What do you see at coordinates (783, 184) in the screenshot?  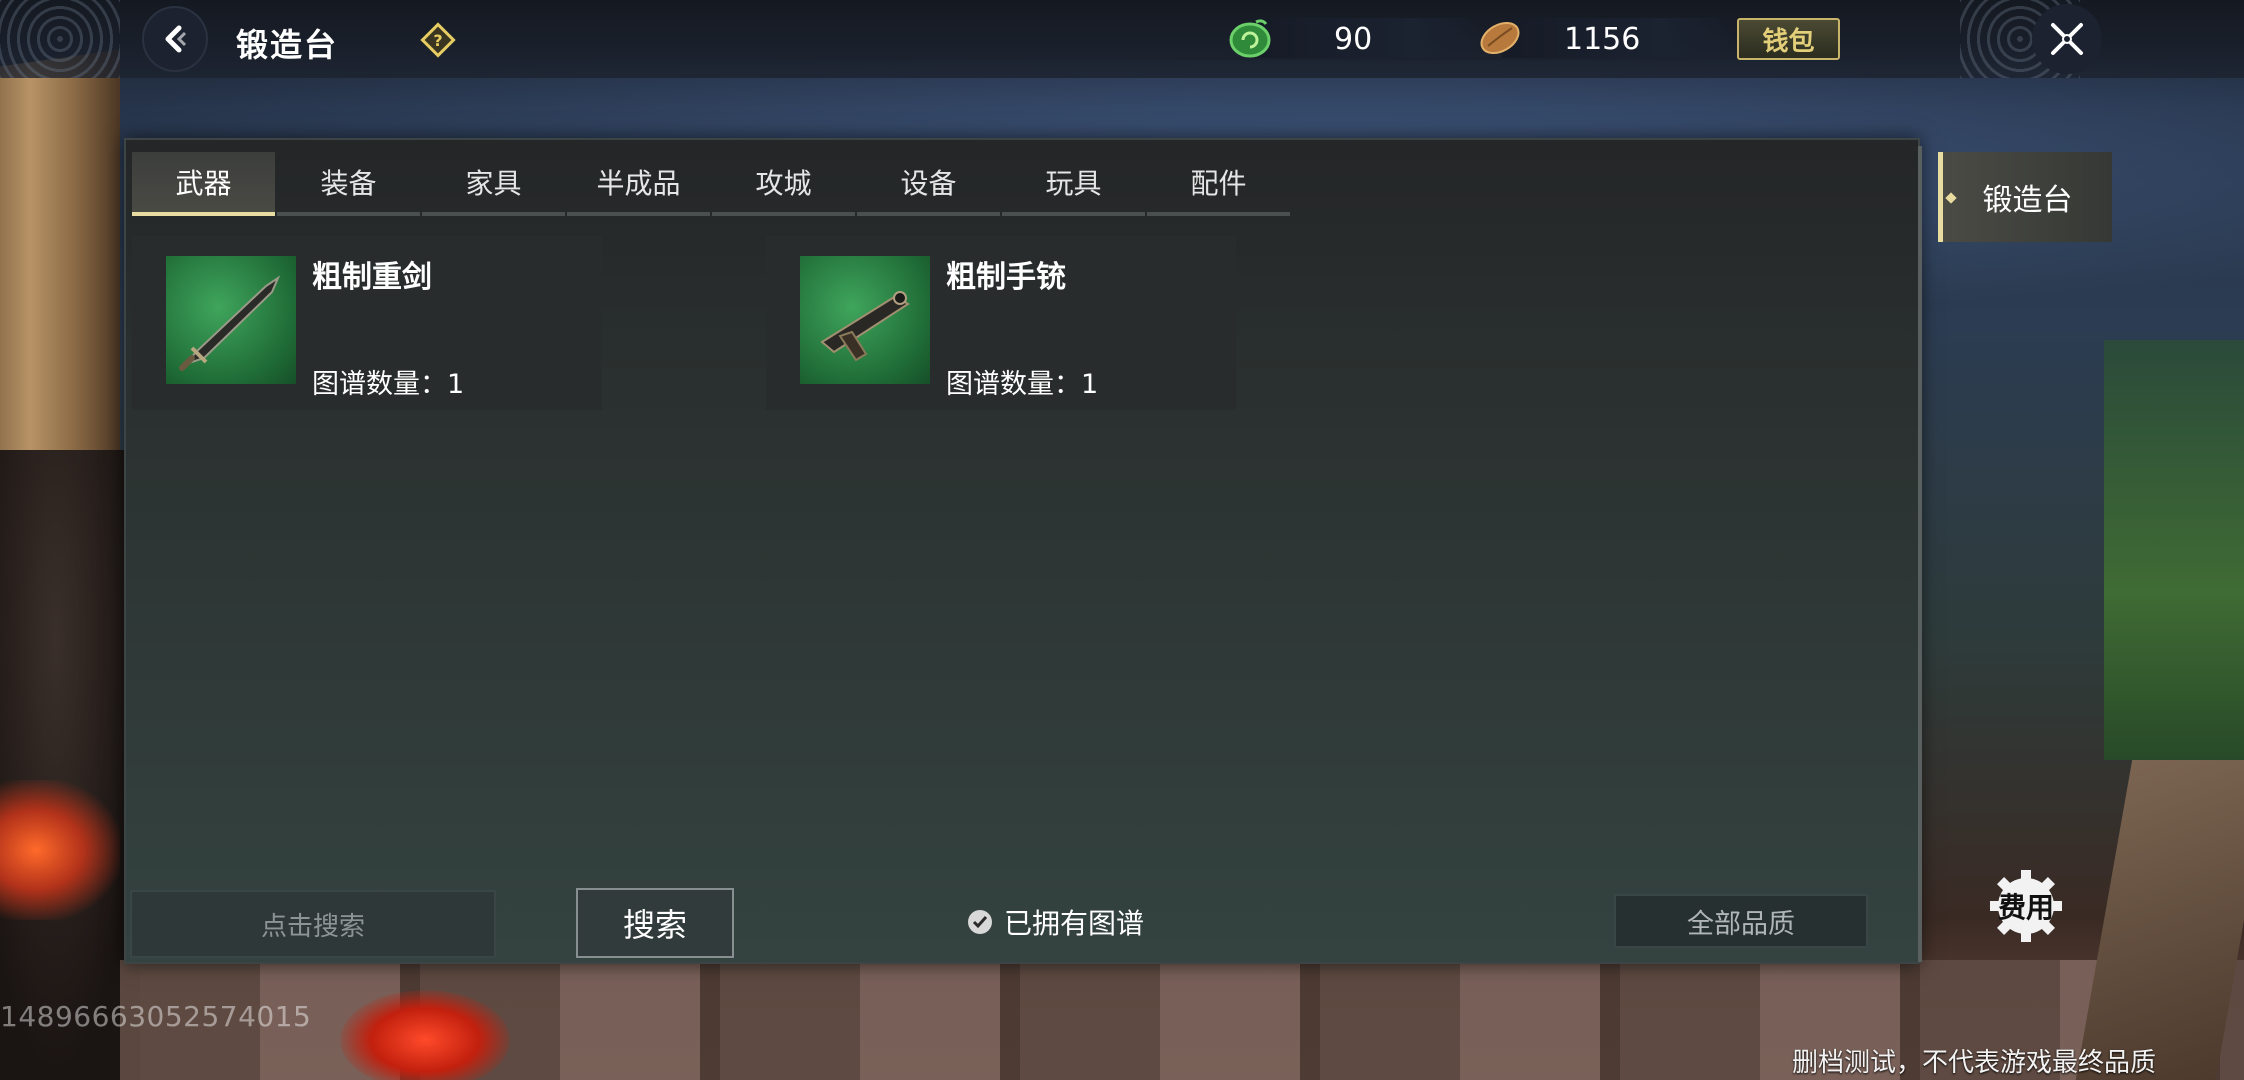 I see `tab-siege: 攻城` at bounding box center [783, 184].